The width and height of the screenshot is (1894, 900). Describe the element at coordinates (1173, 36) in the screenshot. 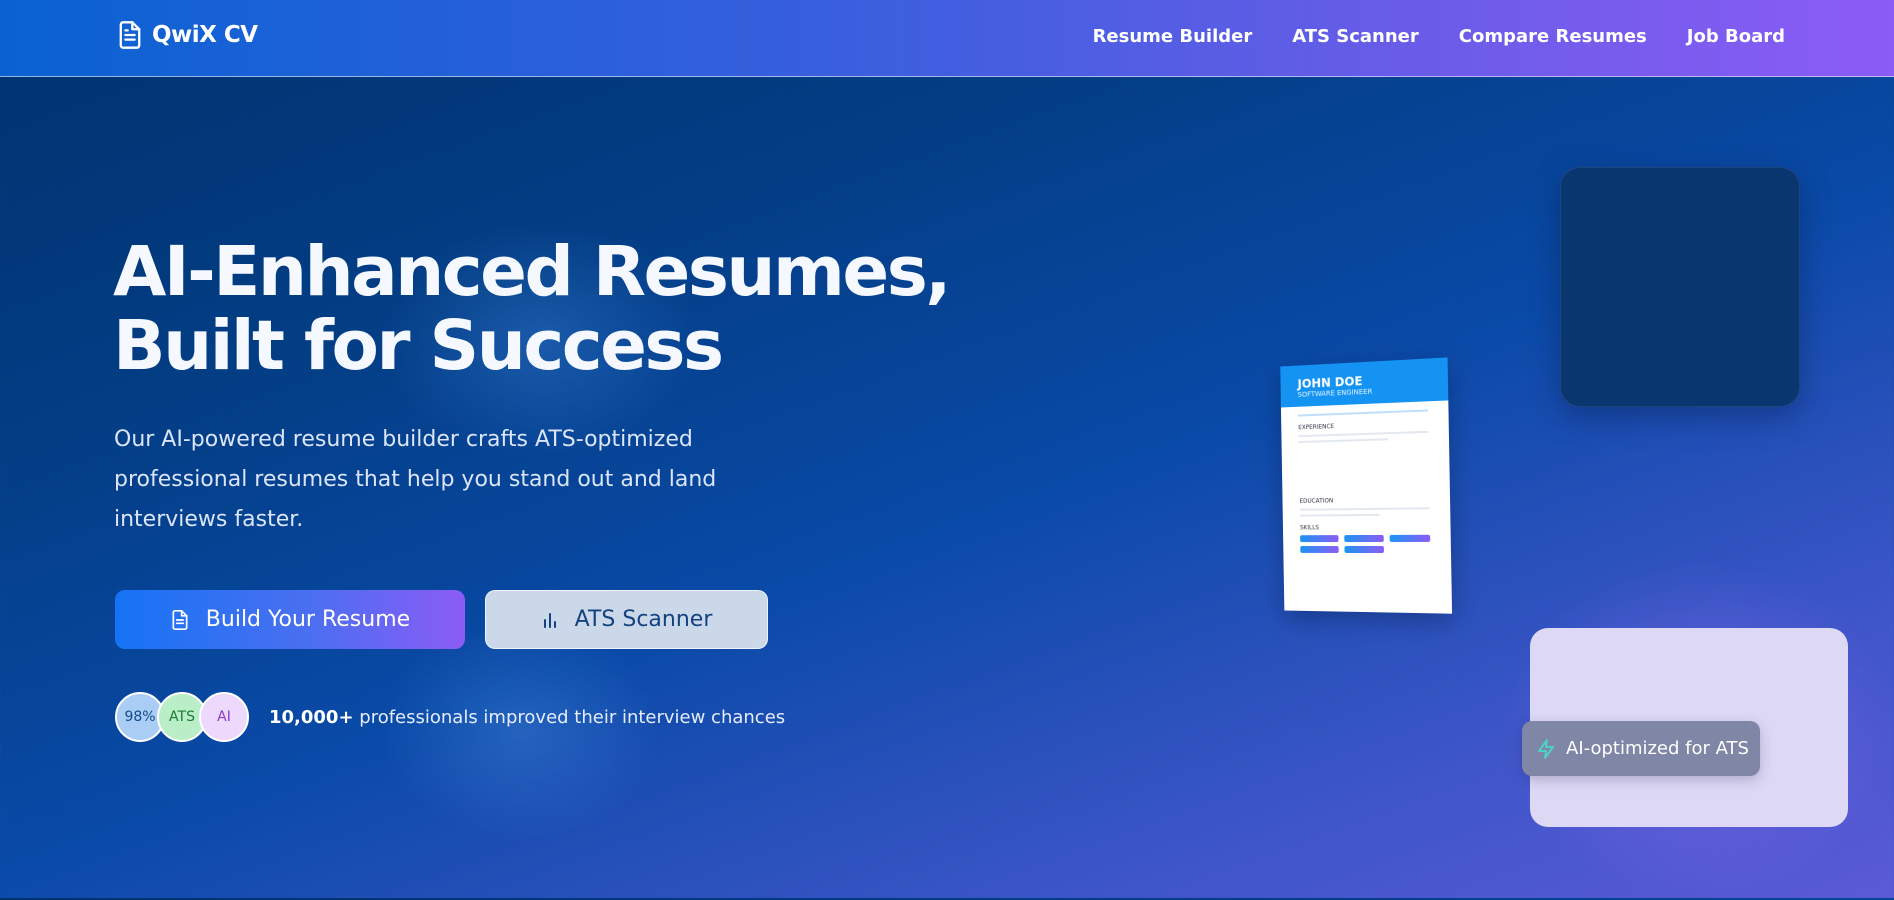

I see `nav-link-resume-builder: Resume Builder` at that location.